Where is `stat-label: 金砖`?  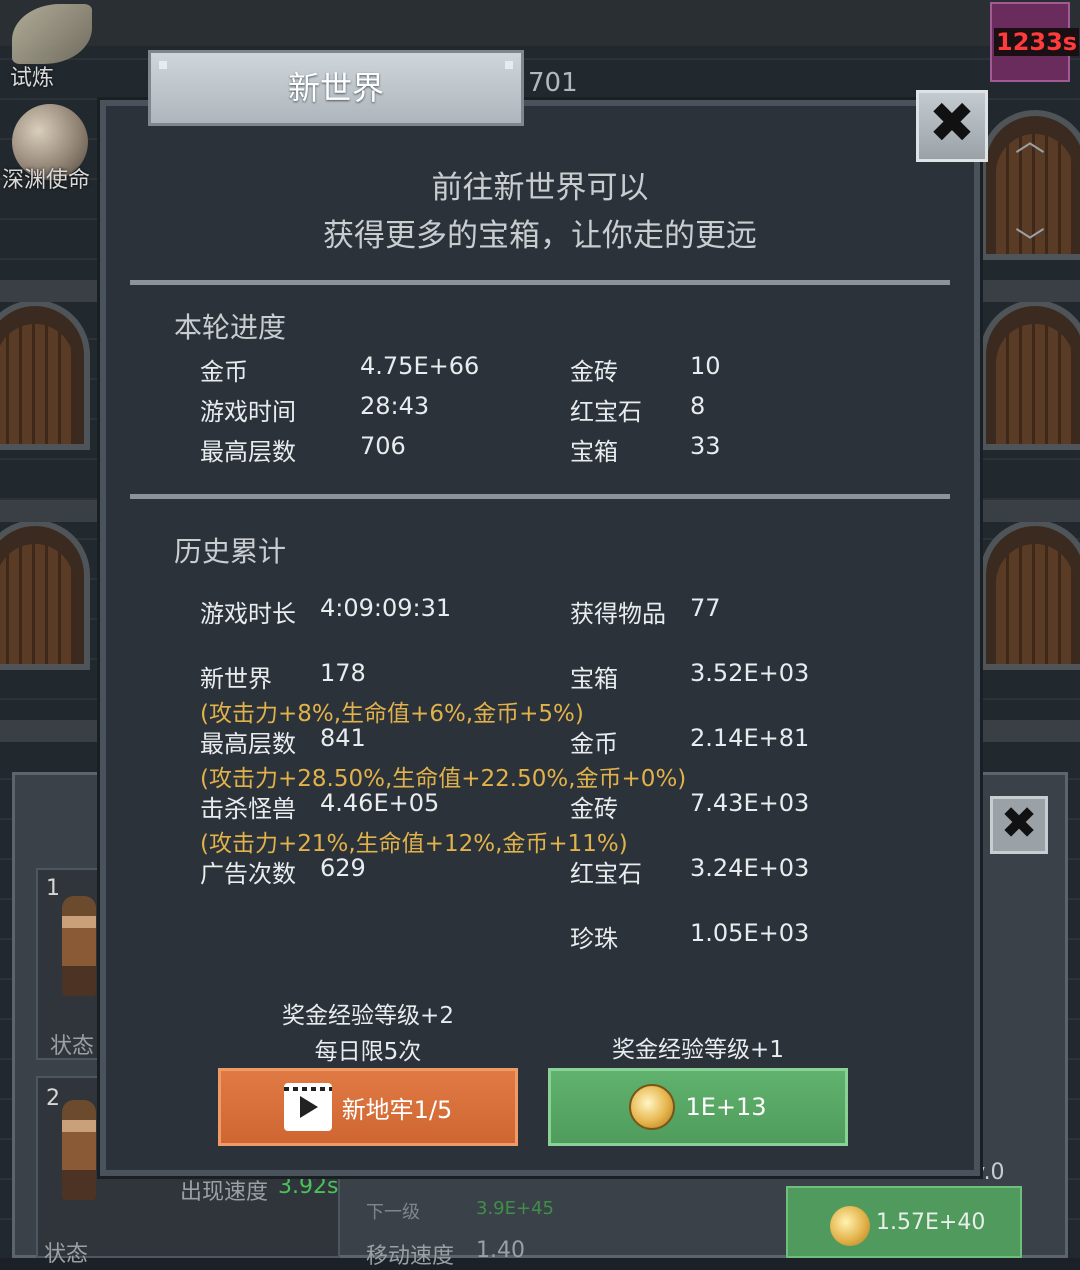
stat-label: 金砖 is located at coordinates (594, 372).